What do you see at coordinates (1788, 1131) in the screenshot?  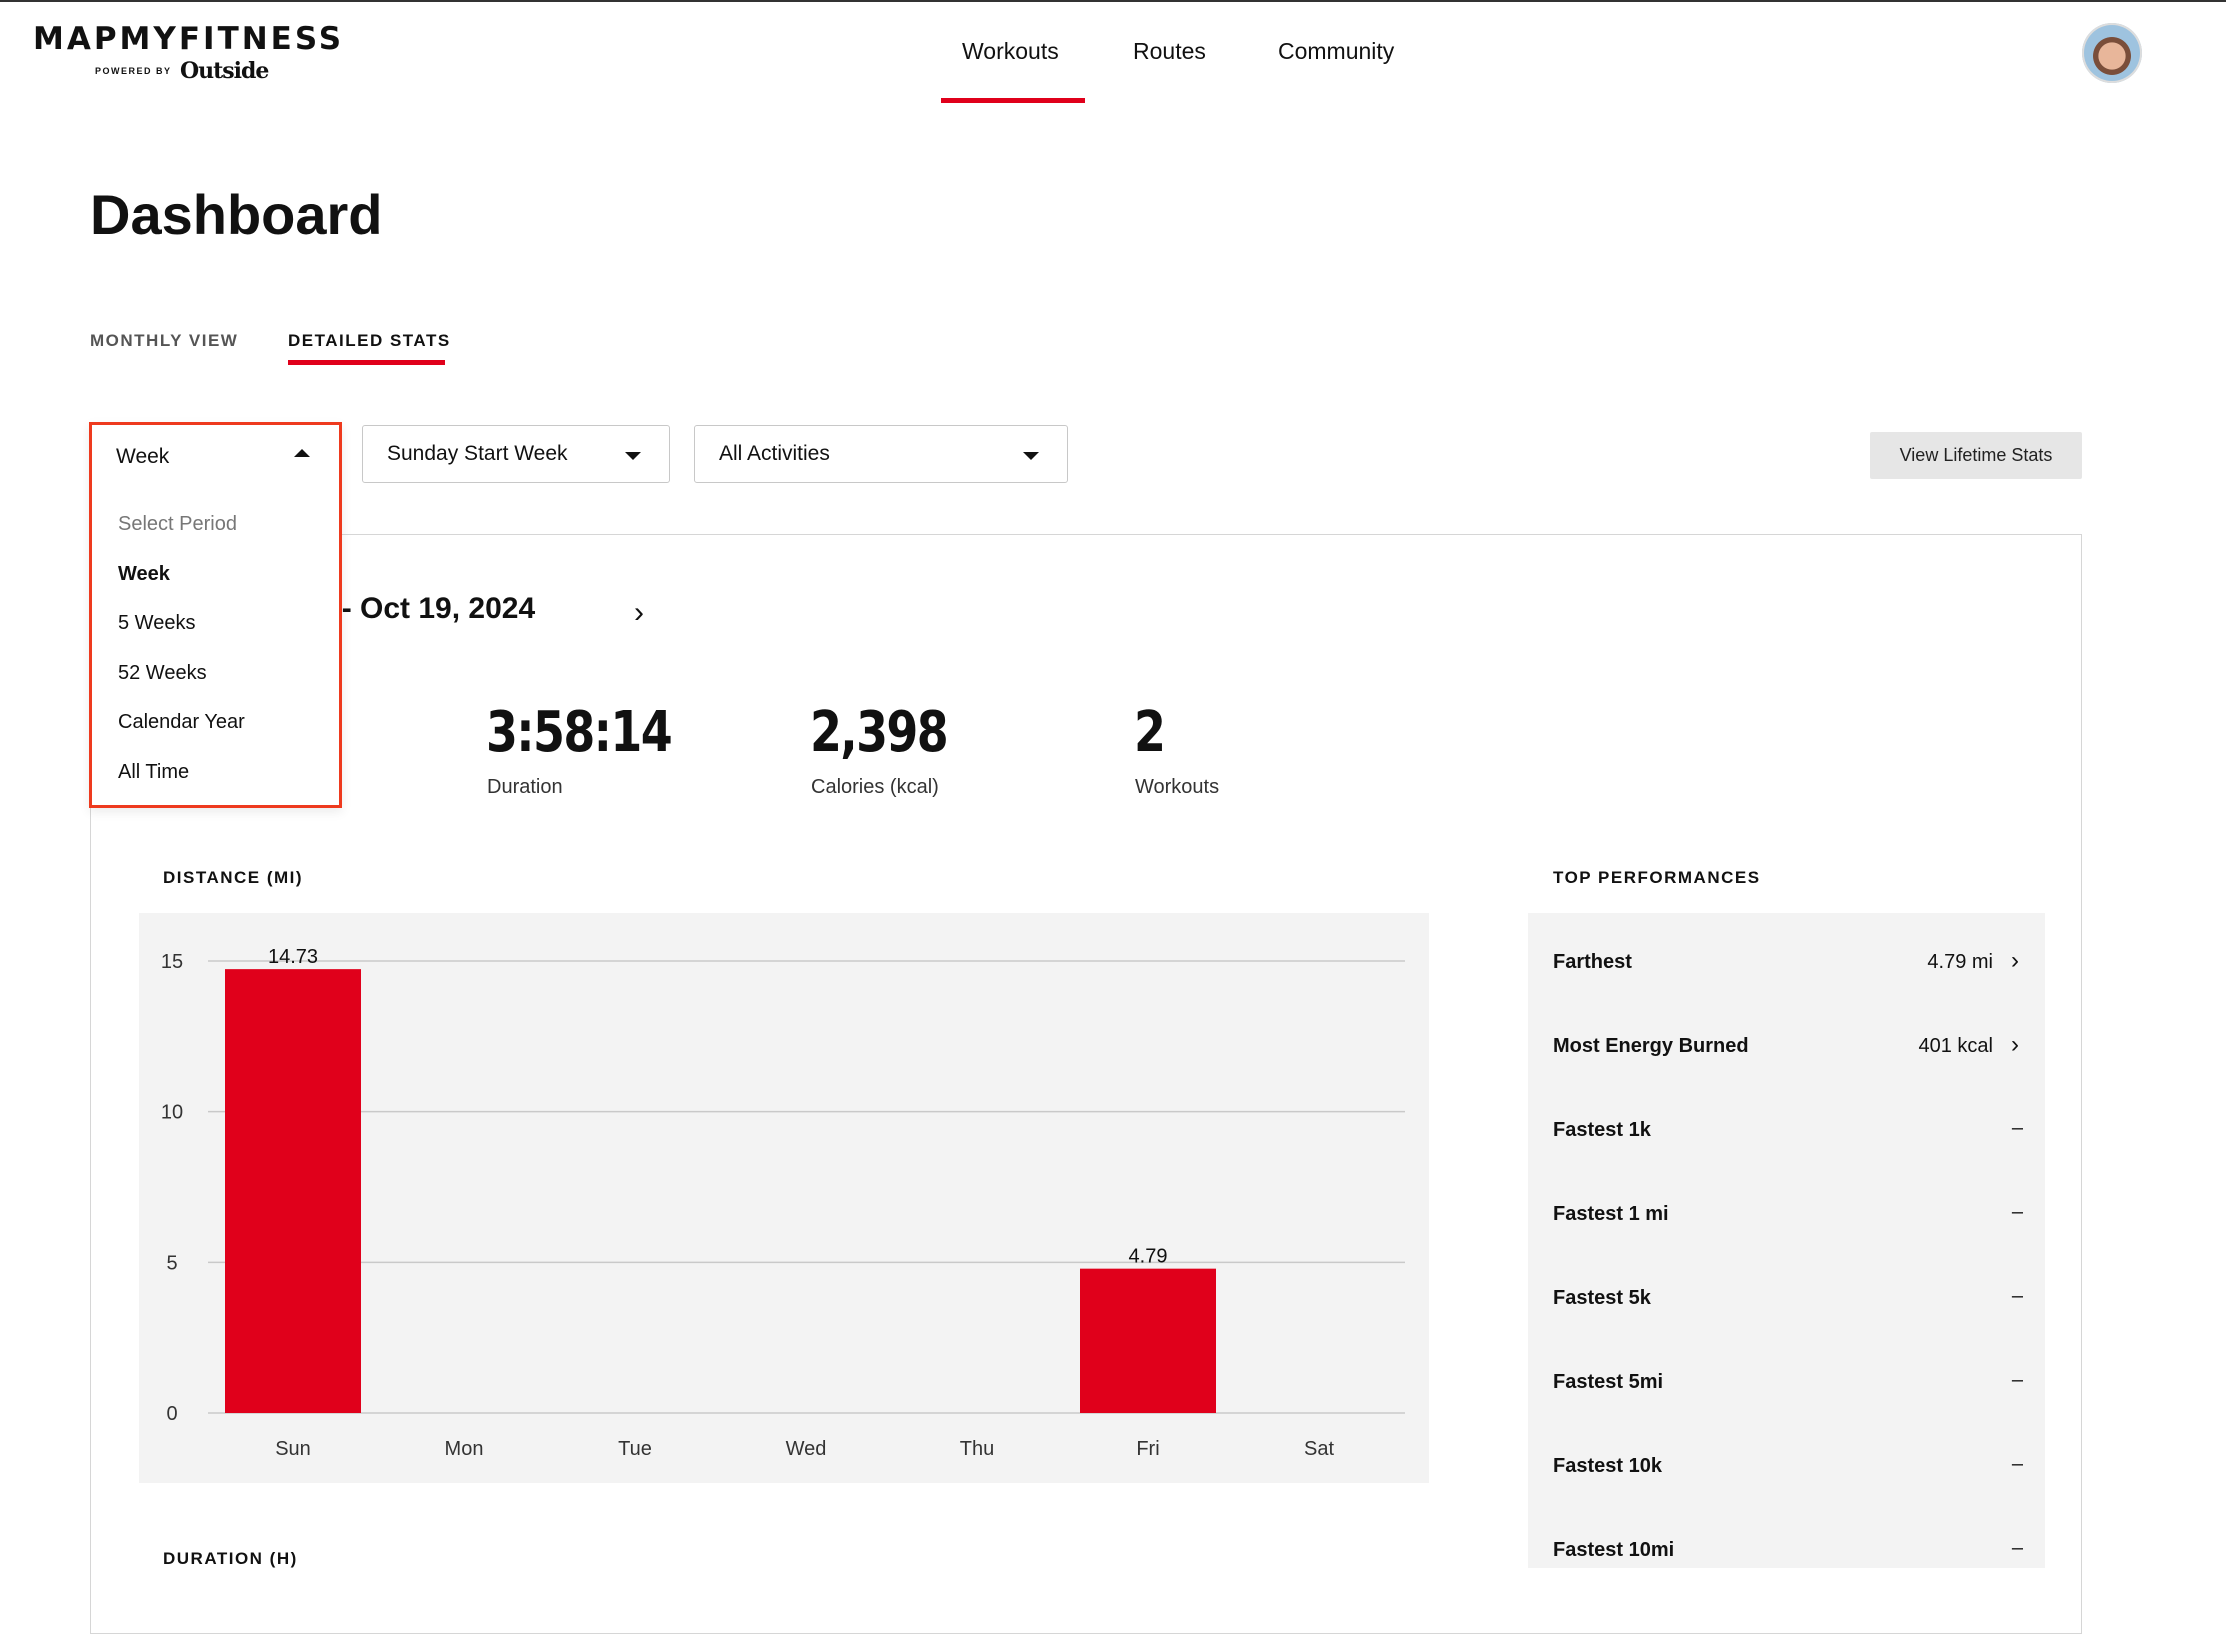 I see `performance-row: Fastest 1k –` at bounding box center [1788, 1131].